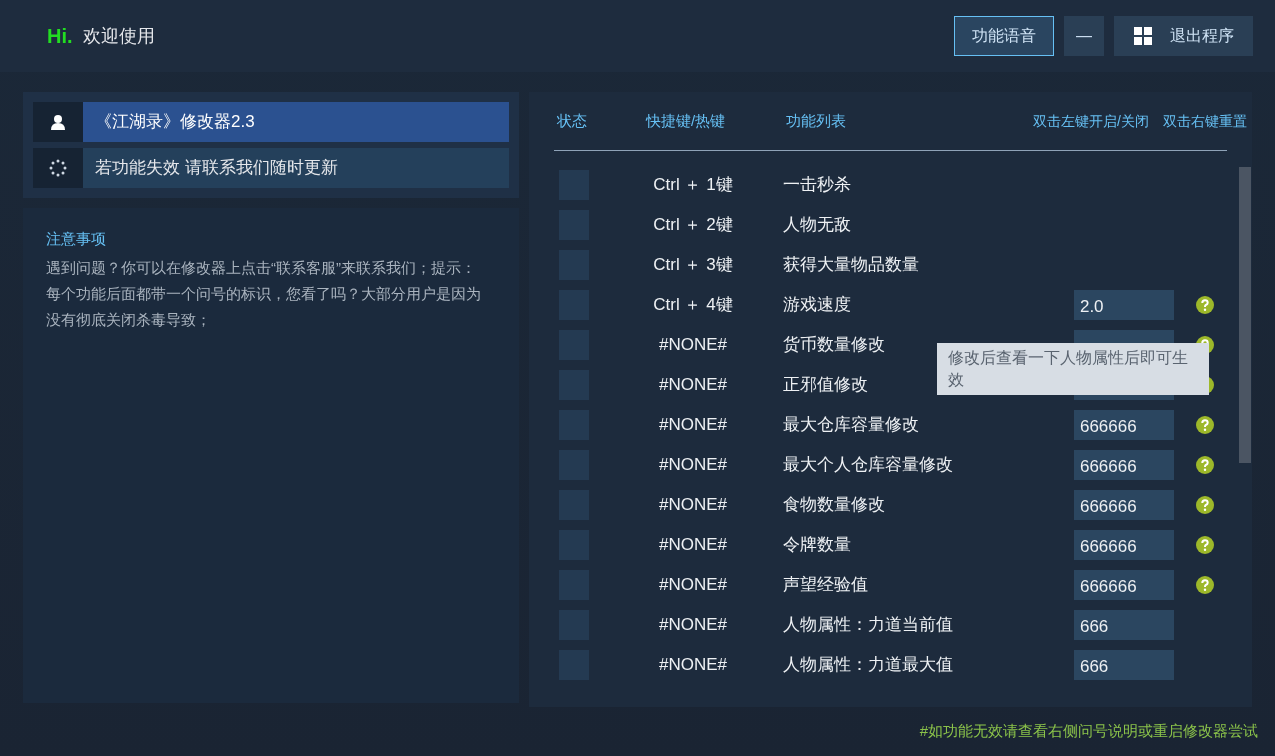 This screenshot has width=1275, height=756. I want to click on function-name: 正邪值修改, so click(825, 385).